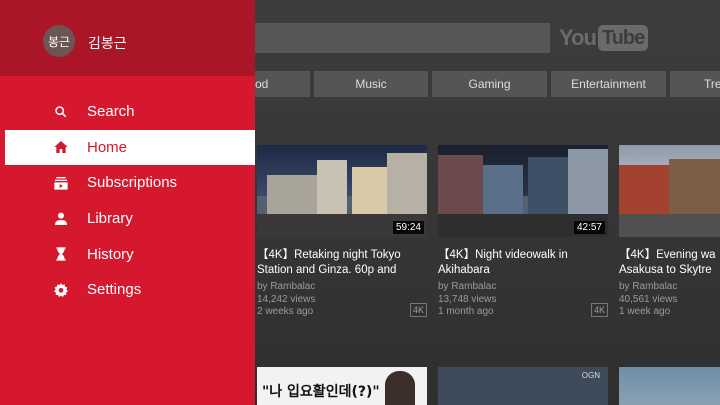 The height and width of the screenshot is (405, 720). What do you see at coordinates (342, 191) in the screenshot?
I see `video-thumbnail: 59:24` at bounding box center [342, 191].